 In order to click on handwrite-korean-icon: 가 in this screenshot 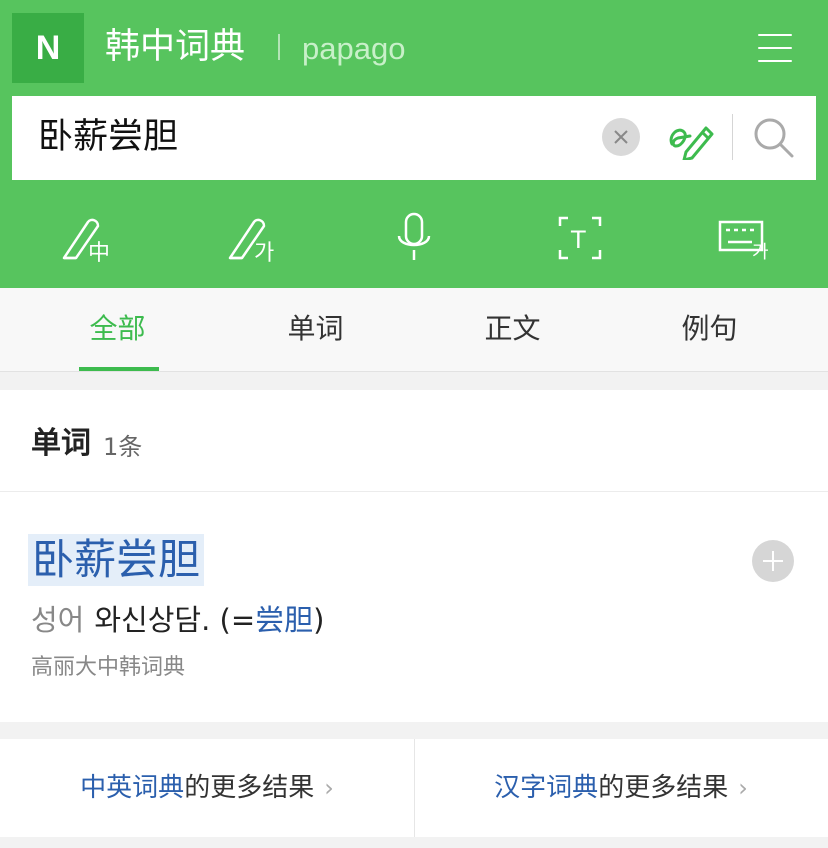, I will do `click(254, 238)`.